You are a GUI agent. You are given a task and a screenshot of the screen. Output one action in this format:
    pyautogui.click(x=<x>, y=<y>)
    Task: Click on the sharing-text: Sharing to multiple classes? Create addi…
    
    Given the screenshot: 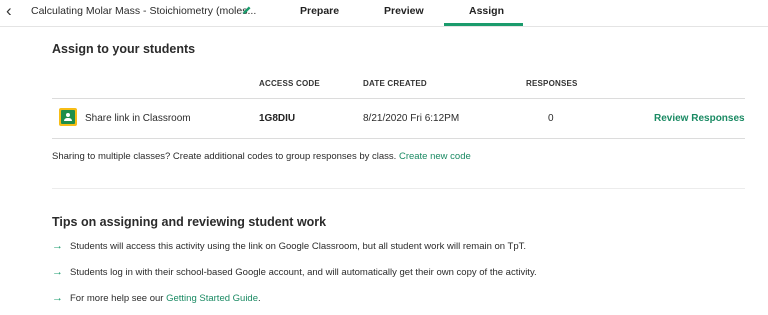 What is the action you would take?
    pyautogui.click(x=224, y=156)
    